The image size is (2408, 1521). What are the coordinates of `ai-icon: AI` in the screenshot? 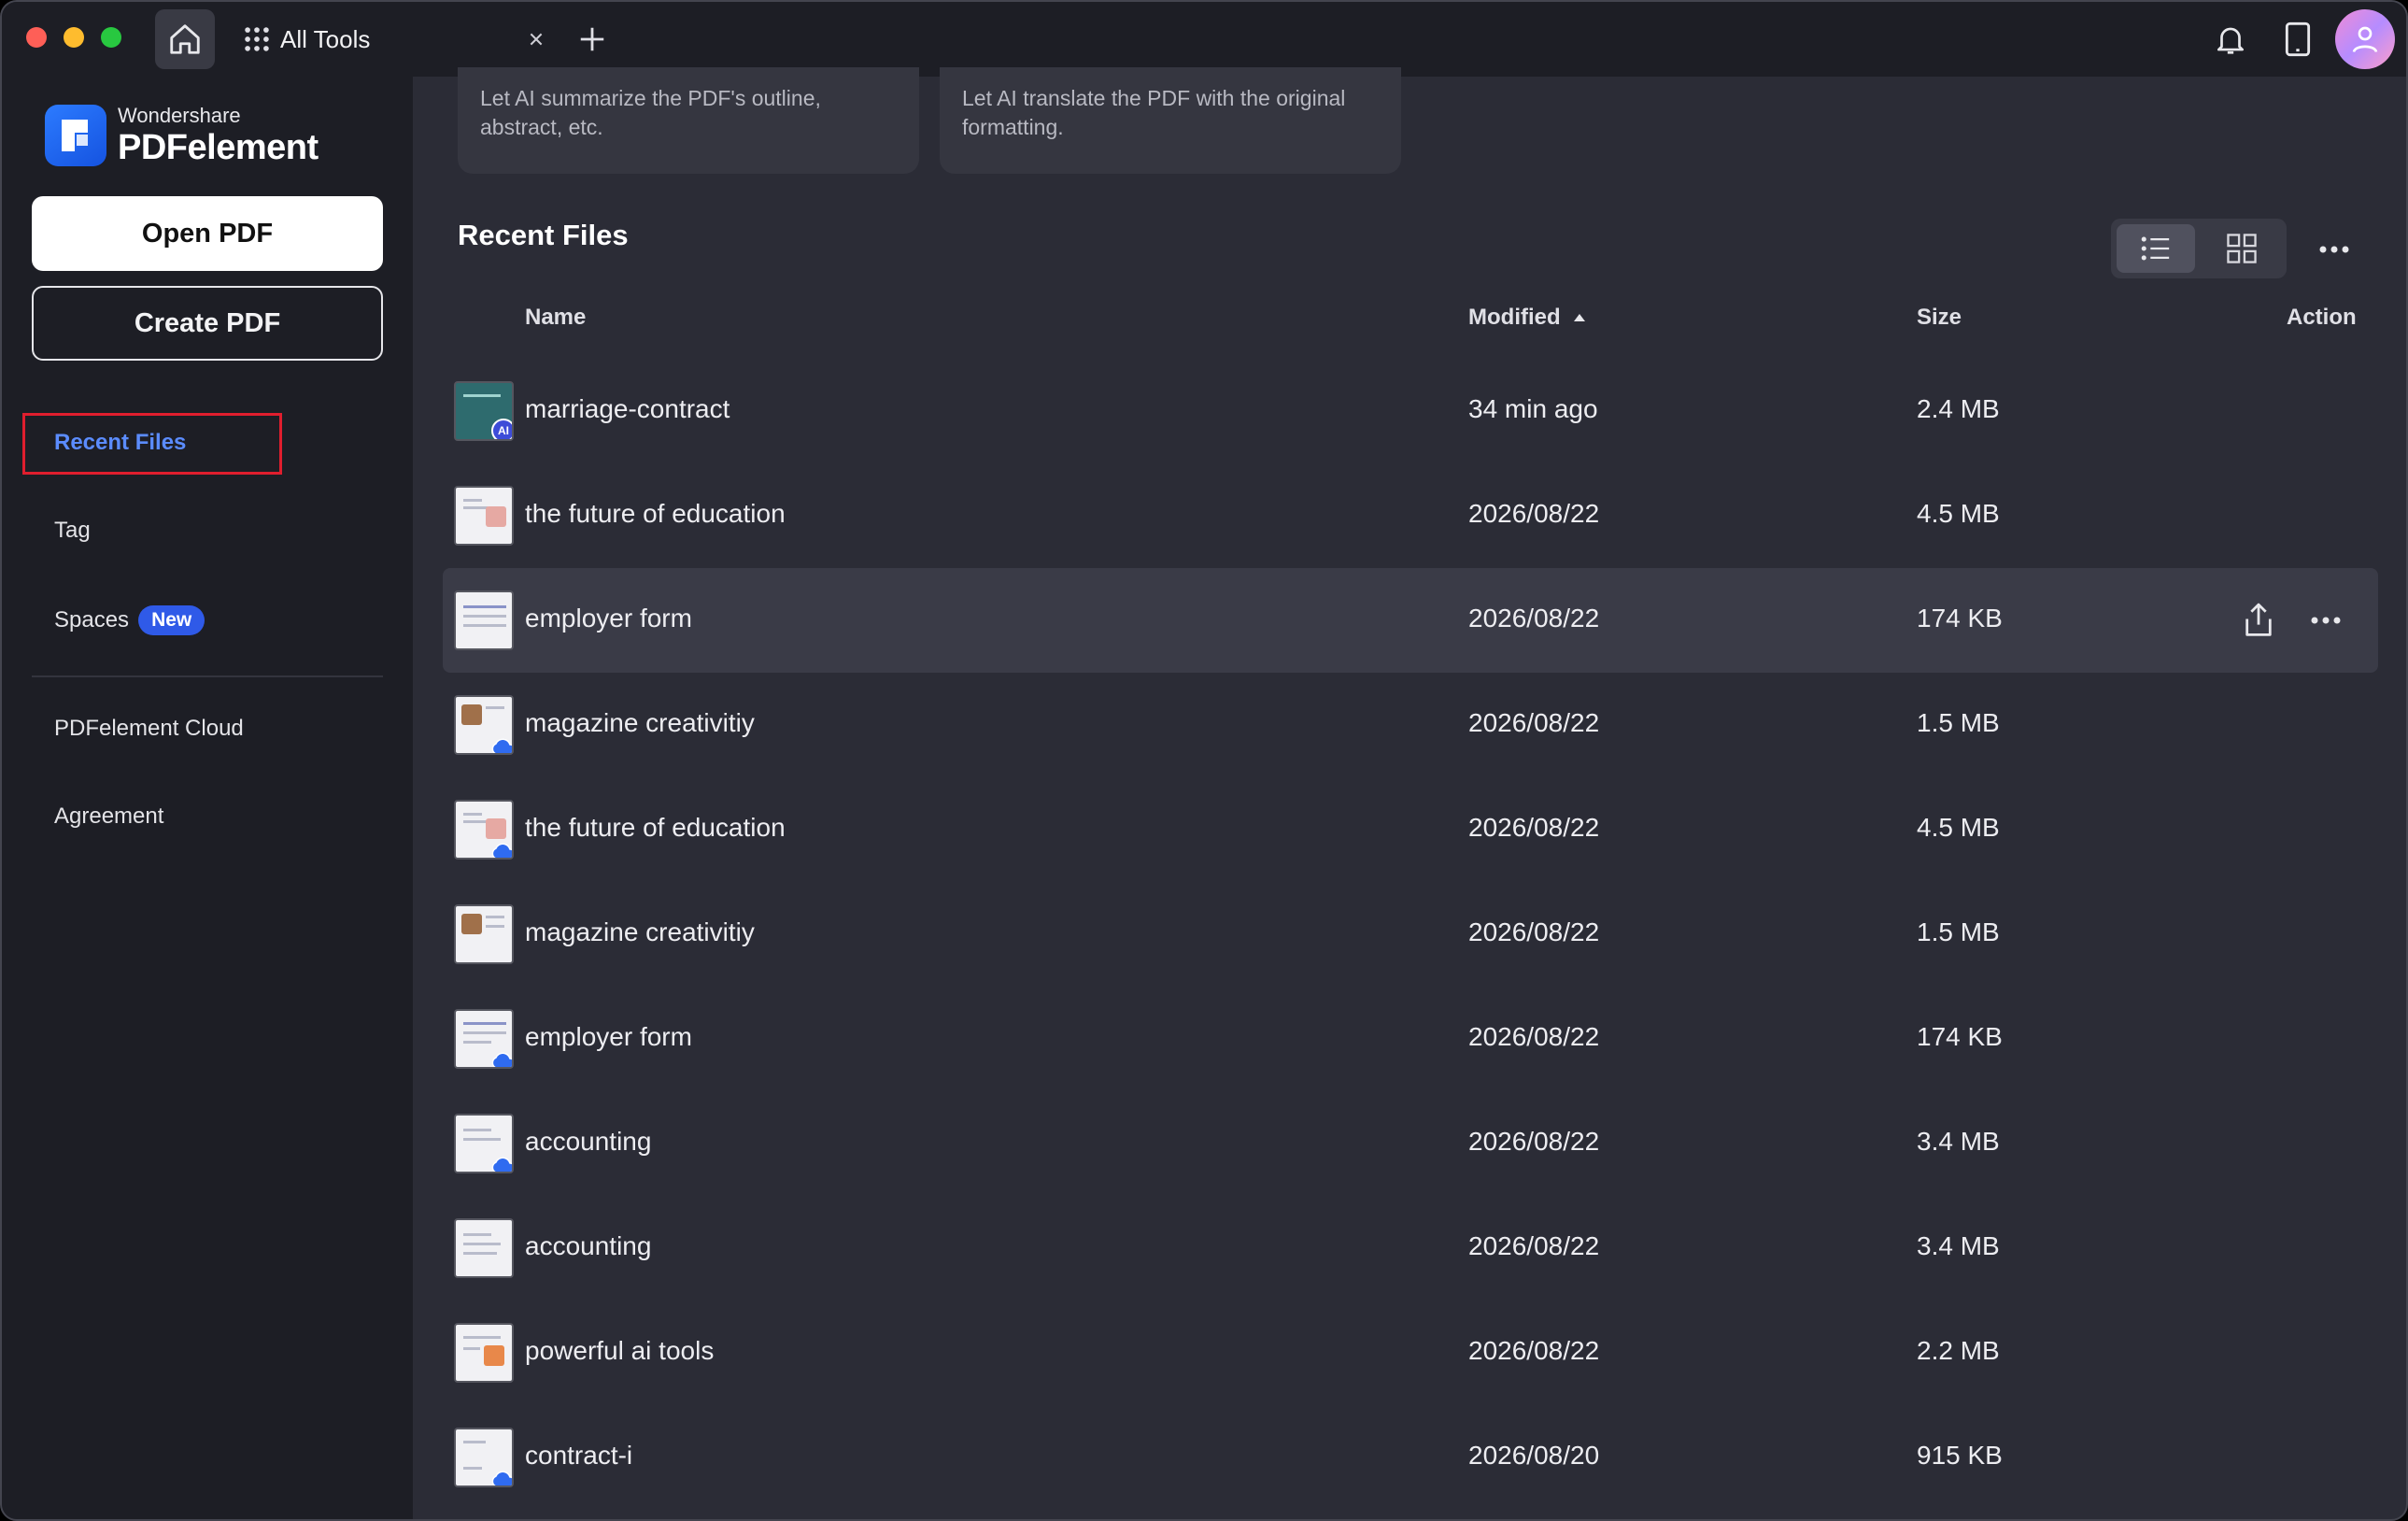 It's located at (501, 429).